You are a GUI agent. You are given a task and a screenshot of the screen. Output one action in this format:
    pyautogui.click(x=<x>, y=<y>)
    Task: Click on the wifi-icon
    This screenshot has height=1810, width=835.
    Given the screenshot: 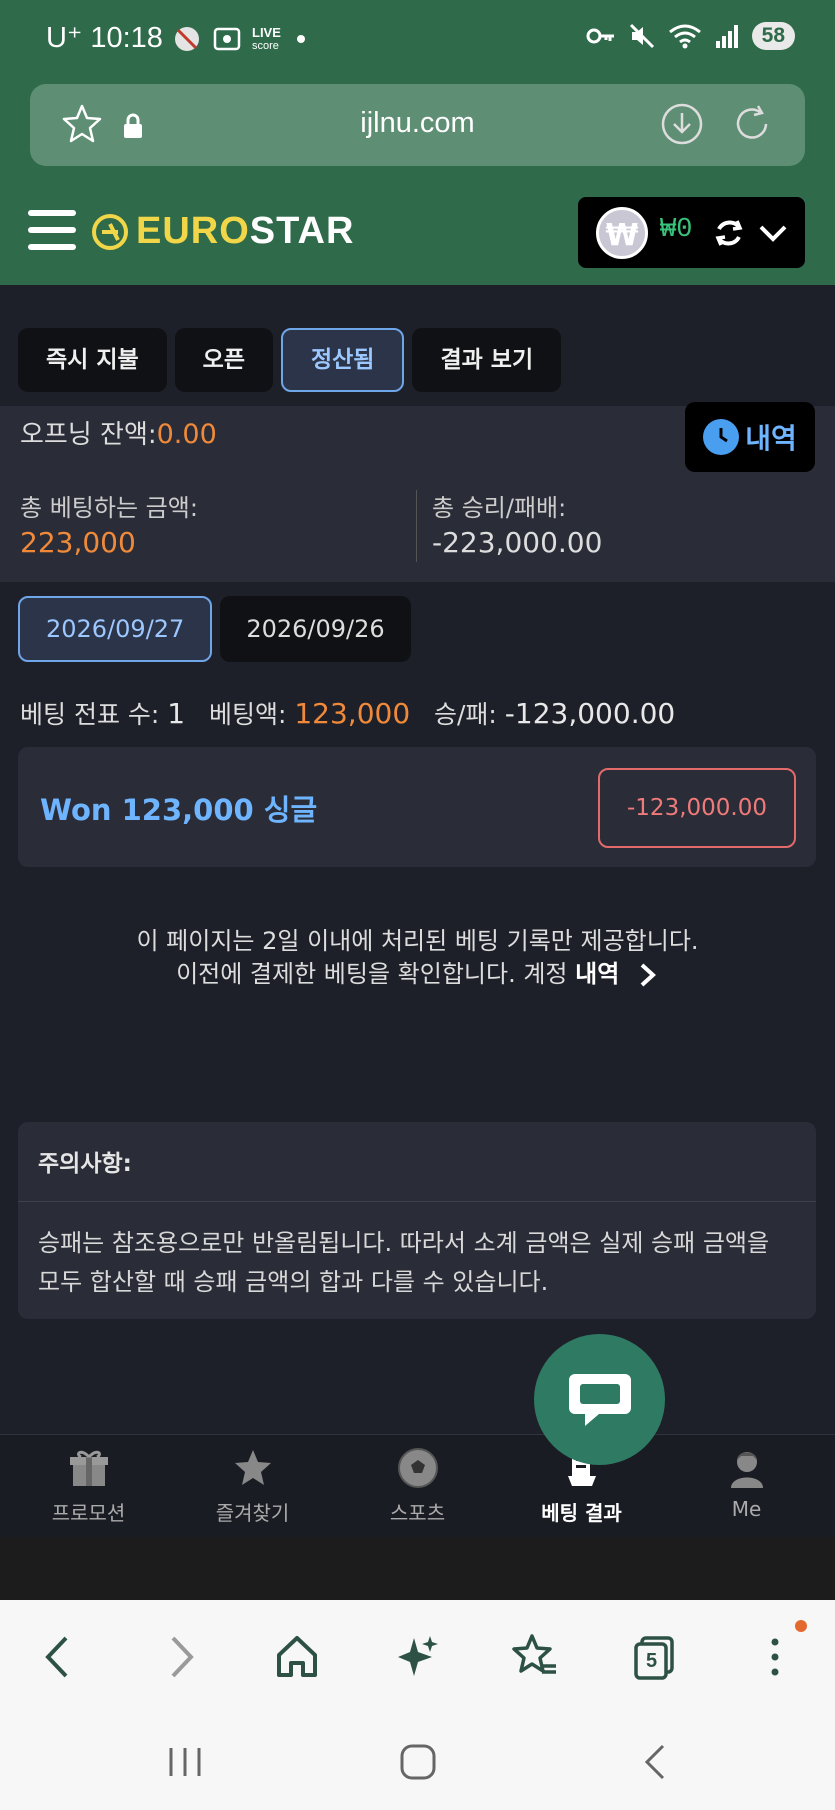 What is the action you would take?
    pyautogui.click(x=684, y=36)
    